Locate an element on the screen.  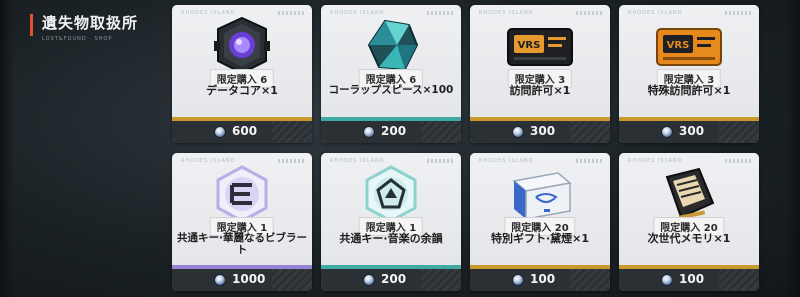
price-bar: 1000 is located at coordinates (242, 280).